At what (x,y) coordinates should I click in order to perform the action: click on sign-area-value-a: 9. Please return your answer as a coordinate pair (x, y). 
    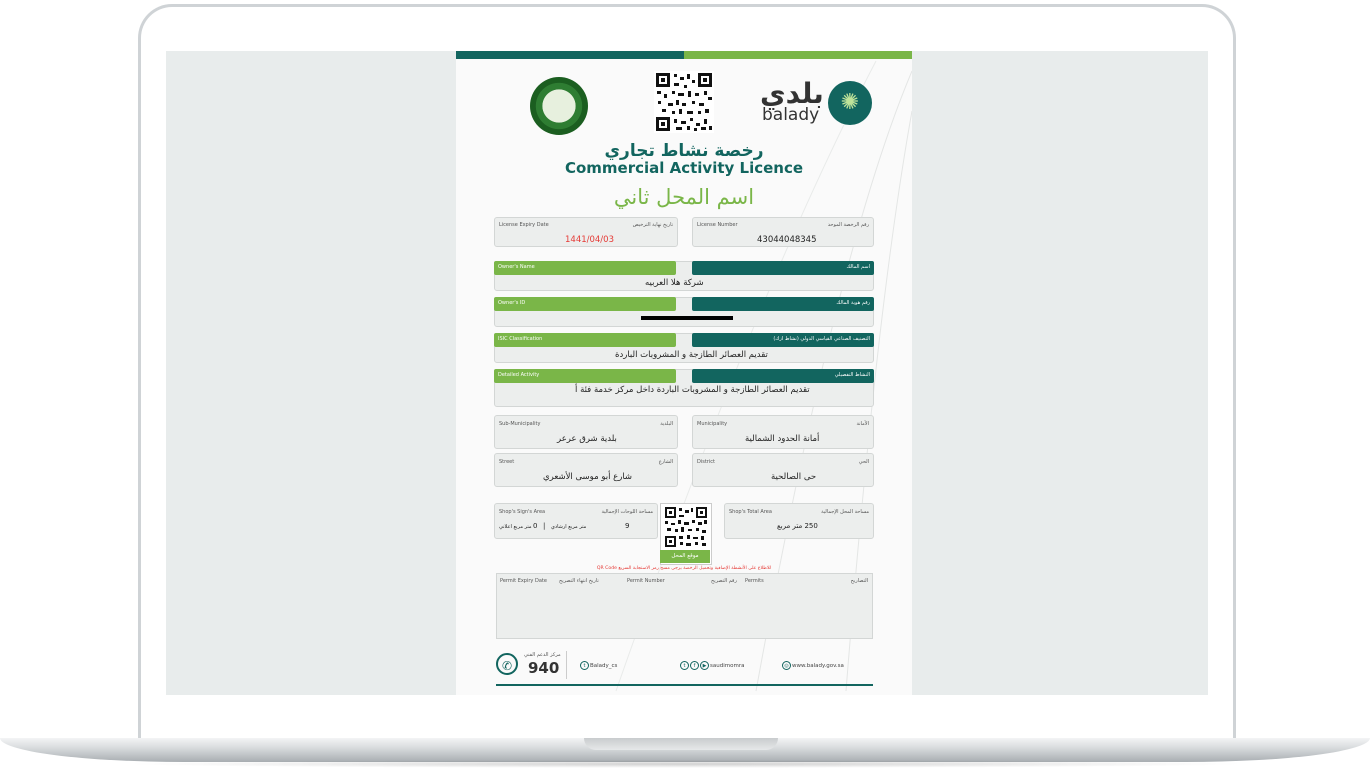
    Looking at the image, I should click on (627, 526).